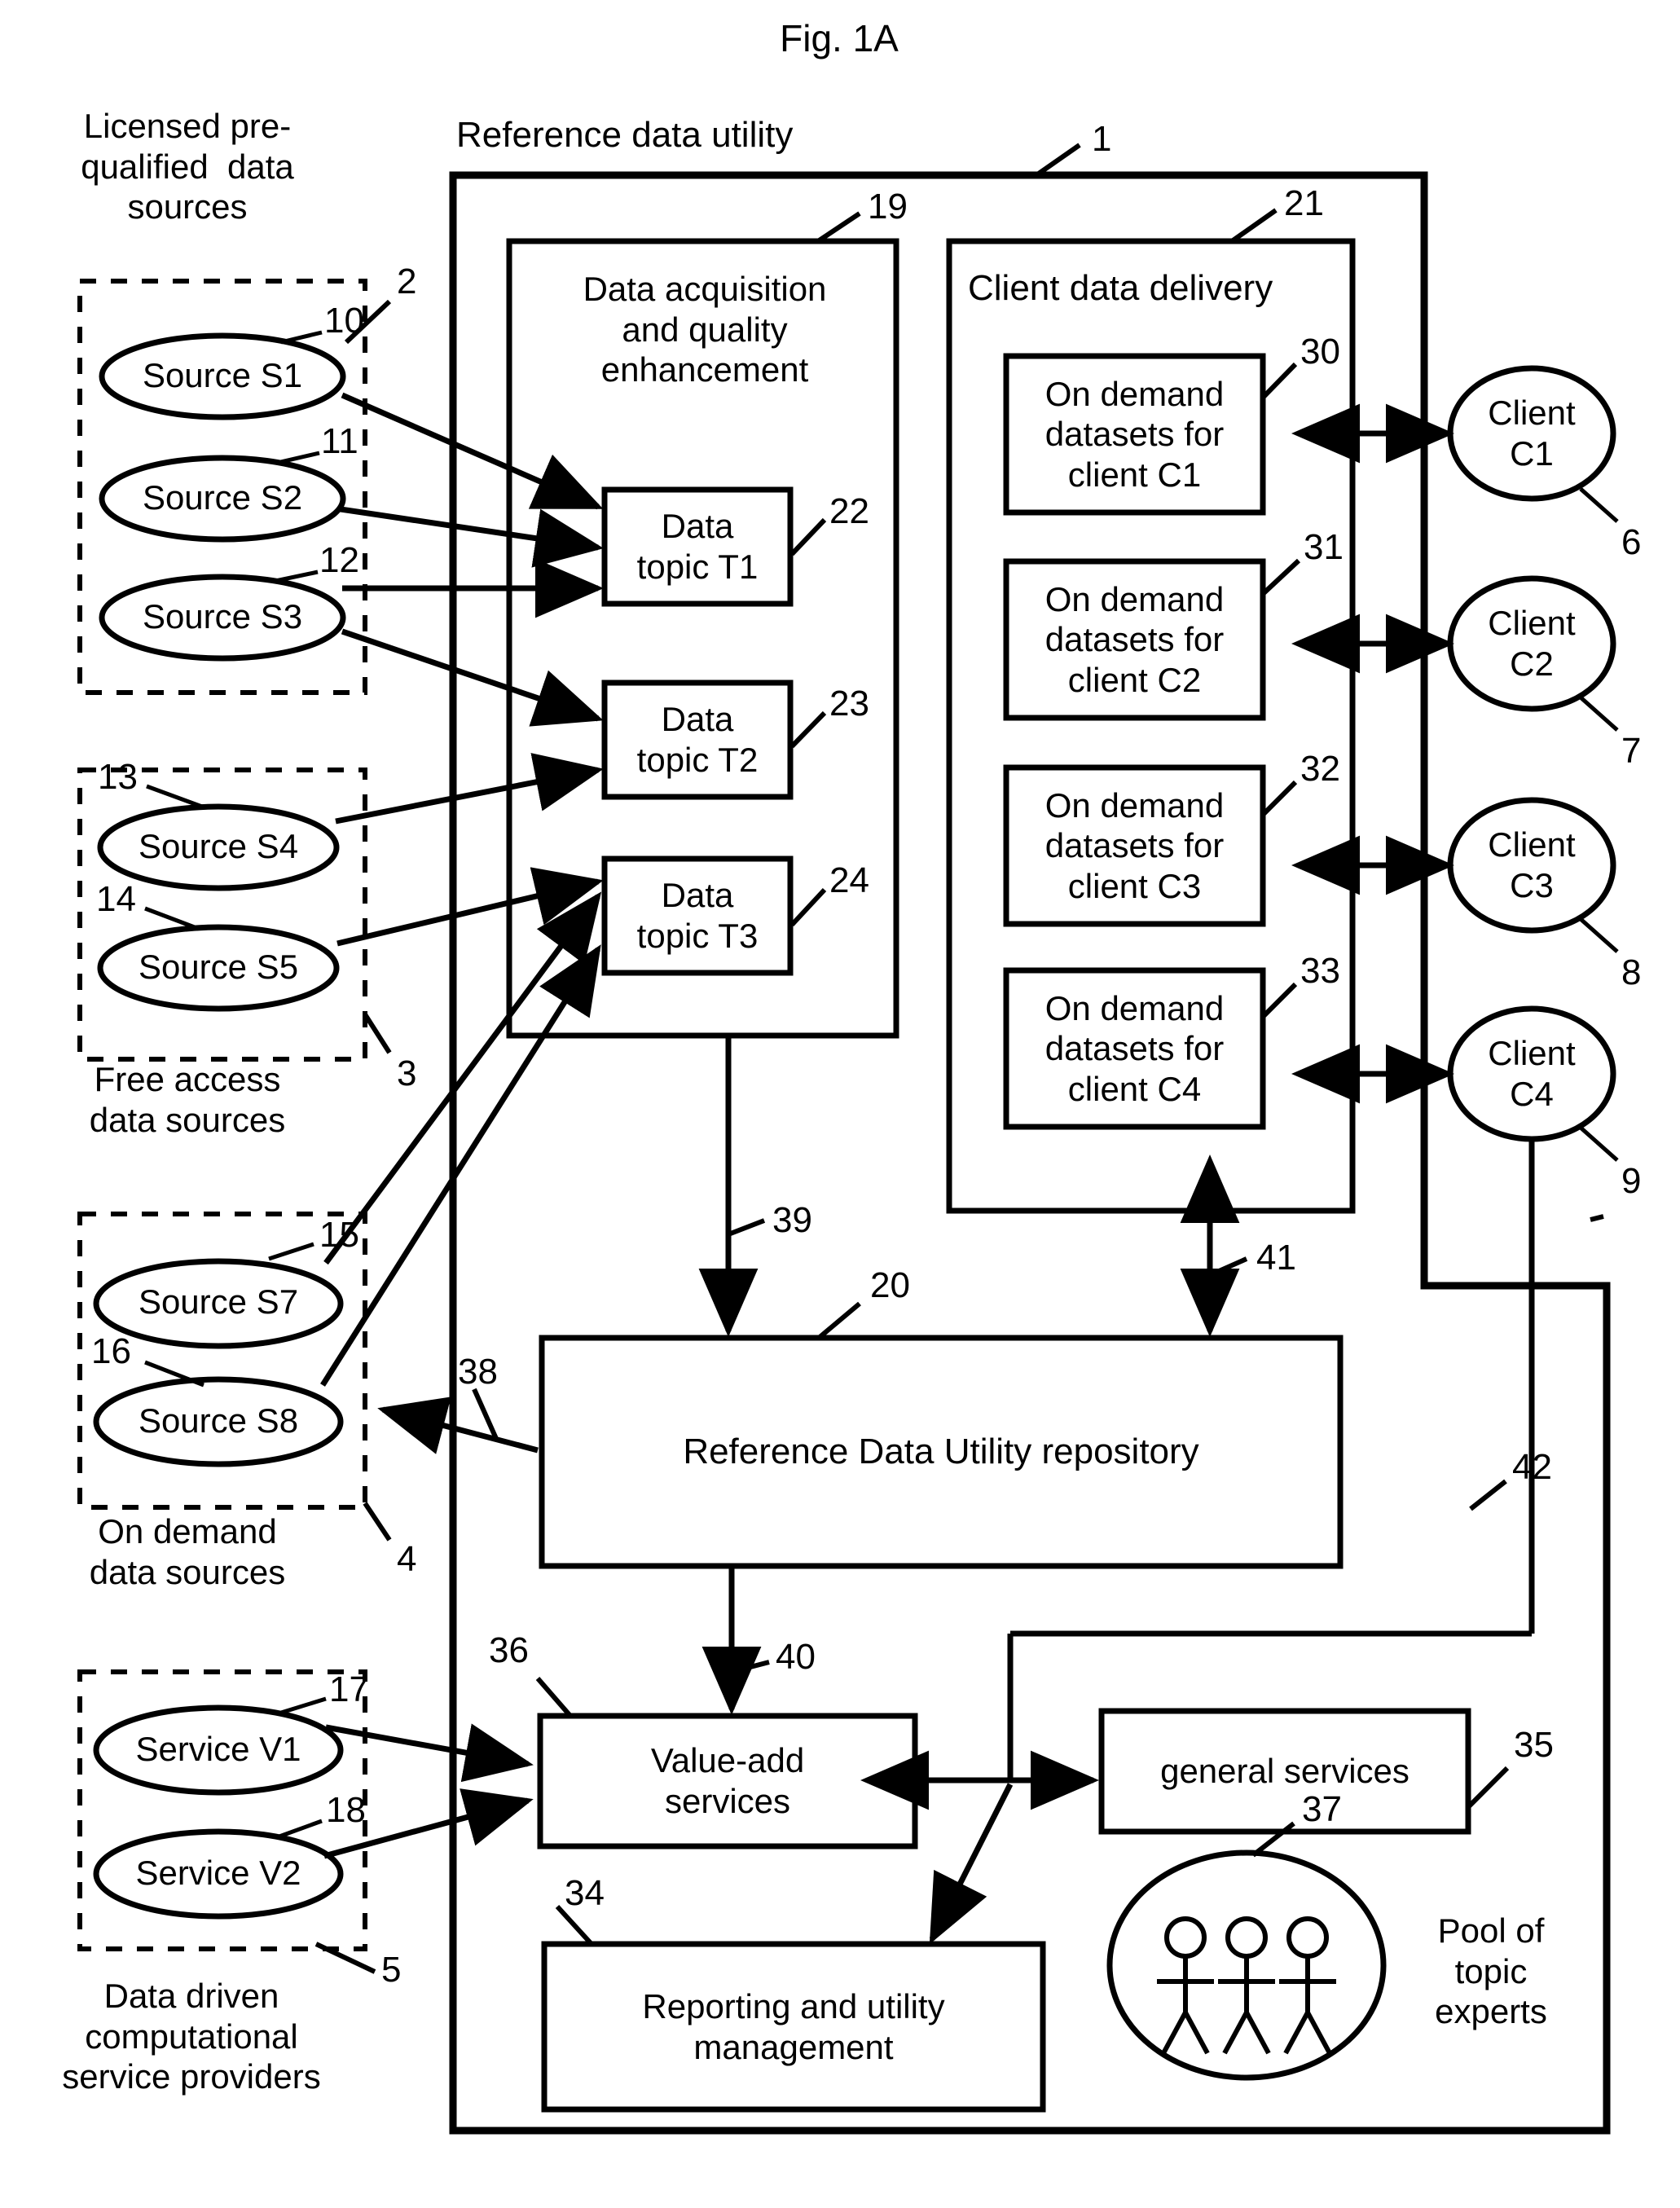  I want to click on source-s7-label: Source S7, so click(218, 1302).